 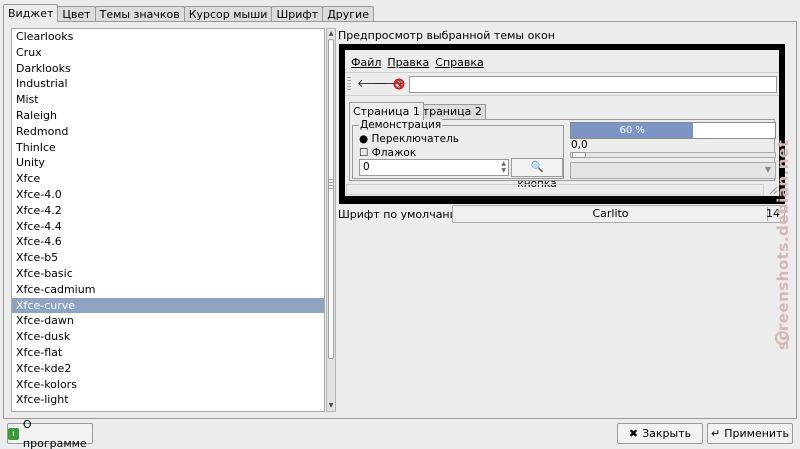 I want to click on back-arrow-icon: 🡐, so click(x=372, y=84).